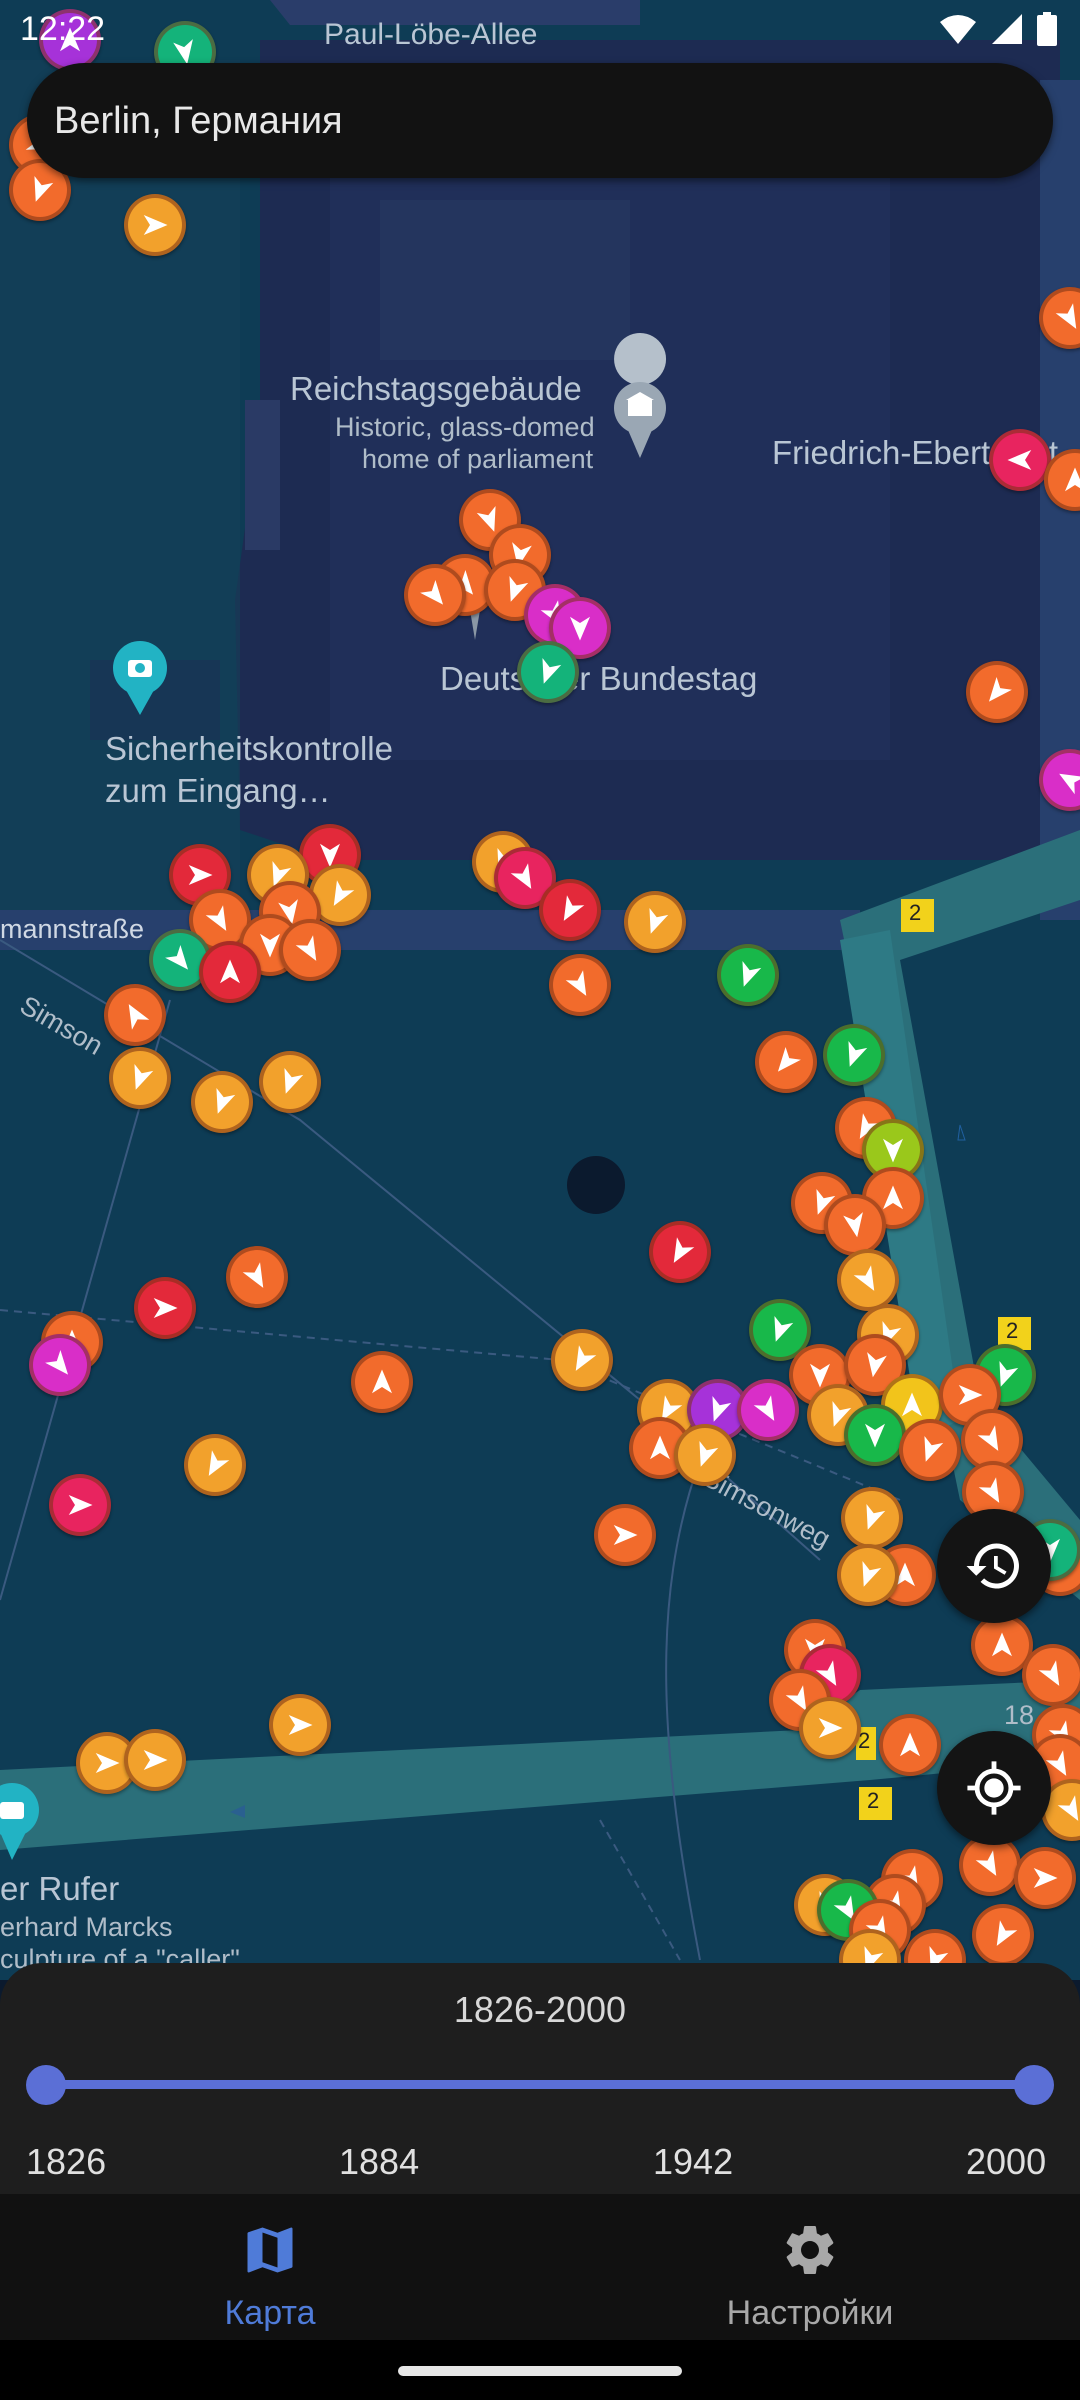 The height and width of the screenshot is (2400, 1080). Describe the element at coordinates (540, 120) in the screenshot. I see `search-bar: Berlin, Германия` at that location.